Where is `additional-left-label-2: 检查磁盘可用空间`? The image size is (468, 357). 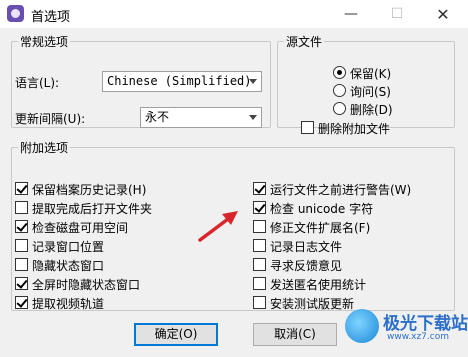 additional-left-label-2: 检查磁盘可用空间 is located at coordinates (80, 228).